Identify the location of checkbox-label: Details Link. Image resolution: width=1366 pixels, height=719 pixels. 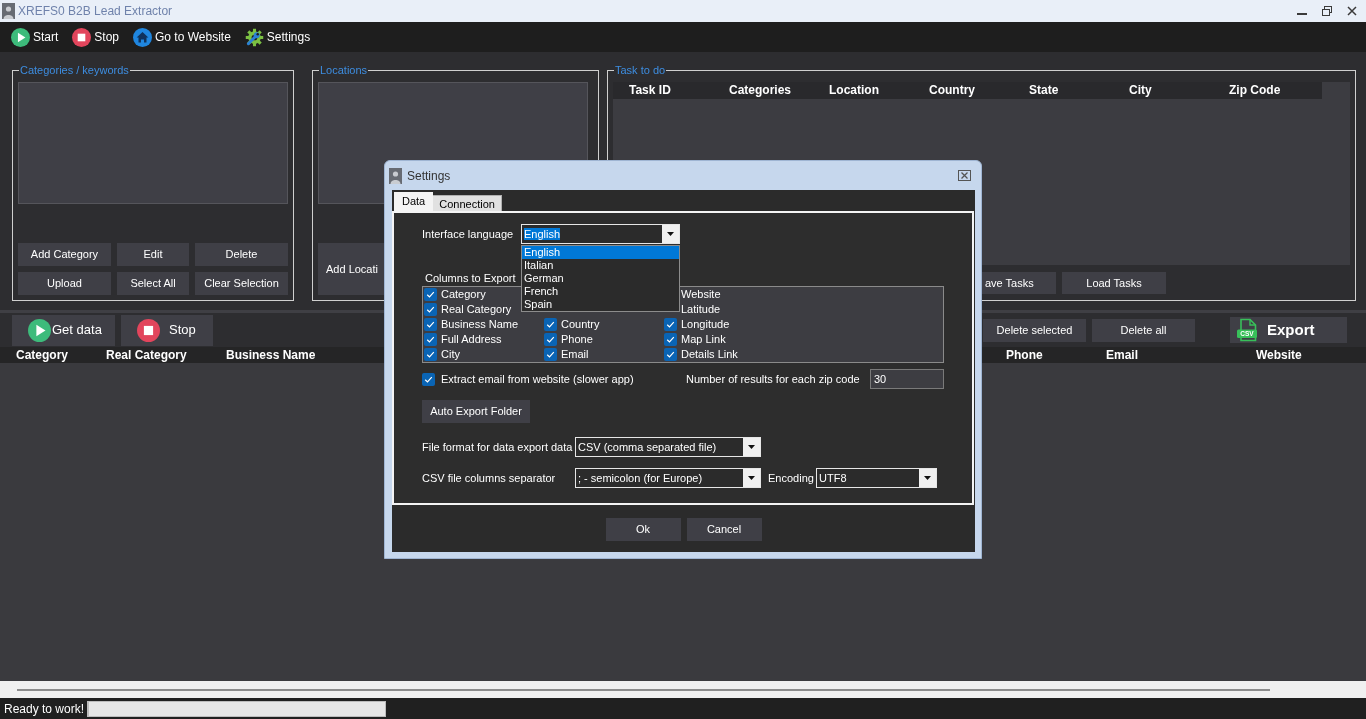
(709, 354).